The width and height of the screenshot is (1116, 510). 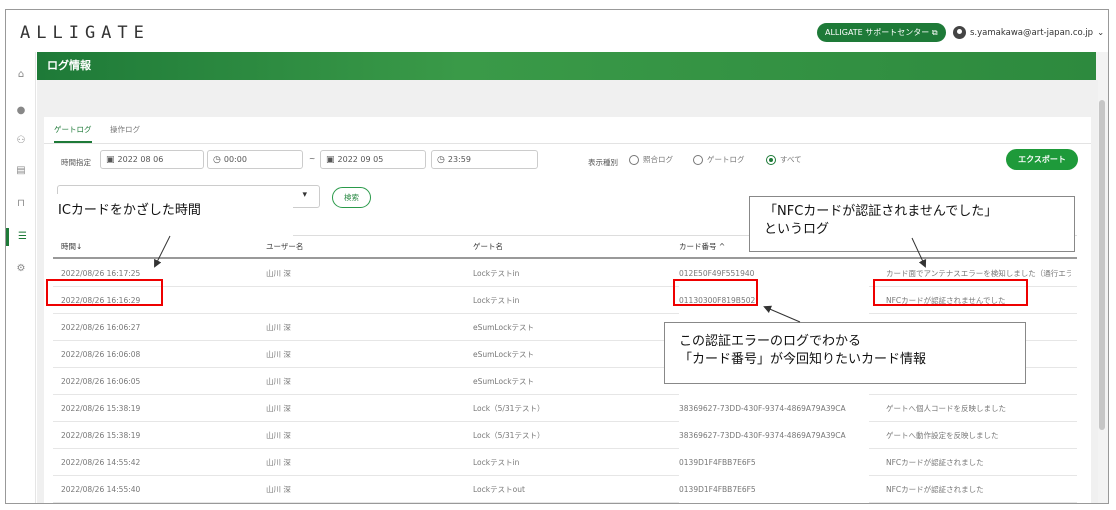 I want to click on end-date-field: ▣ 2022 09 05, so click(x=373, y=159).